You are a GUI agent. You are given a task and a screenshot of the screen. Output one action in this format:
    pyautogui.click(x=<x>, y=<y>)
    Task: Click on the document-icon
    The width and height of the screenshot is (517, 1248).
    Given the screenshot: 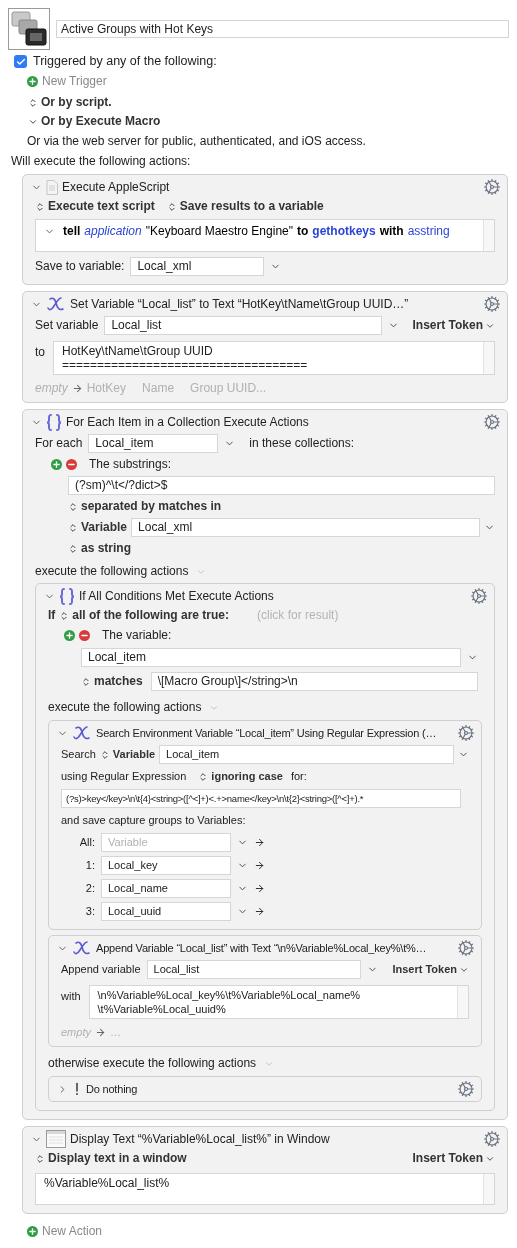 What is the action you would take?
    pyautogui.click(x=52, y=187)
    